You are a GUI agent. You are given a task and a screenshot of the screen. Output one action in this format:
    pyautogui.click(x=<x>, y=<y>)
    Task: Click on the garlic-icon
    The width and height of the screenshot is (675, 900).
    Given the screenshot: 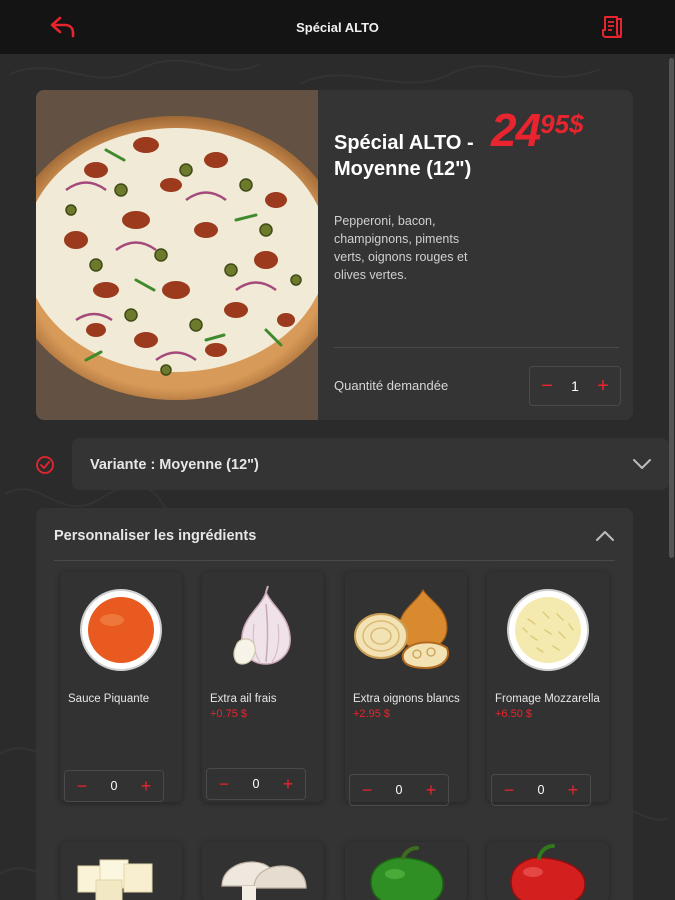 What is the action you would take?
    pyautogui.click(x=262, y=625)
    